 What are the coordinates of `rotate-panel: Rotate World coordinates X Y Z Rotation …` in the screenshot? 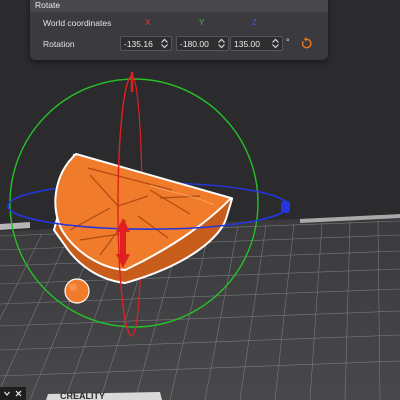 It's located at (179, 30).